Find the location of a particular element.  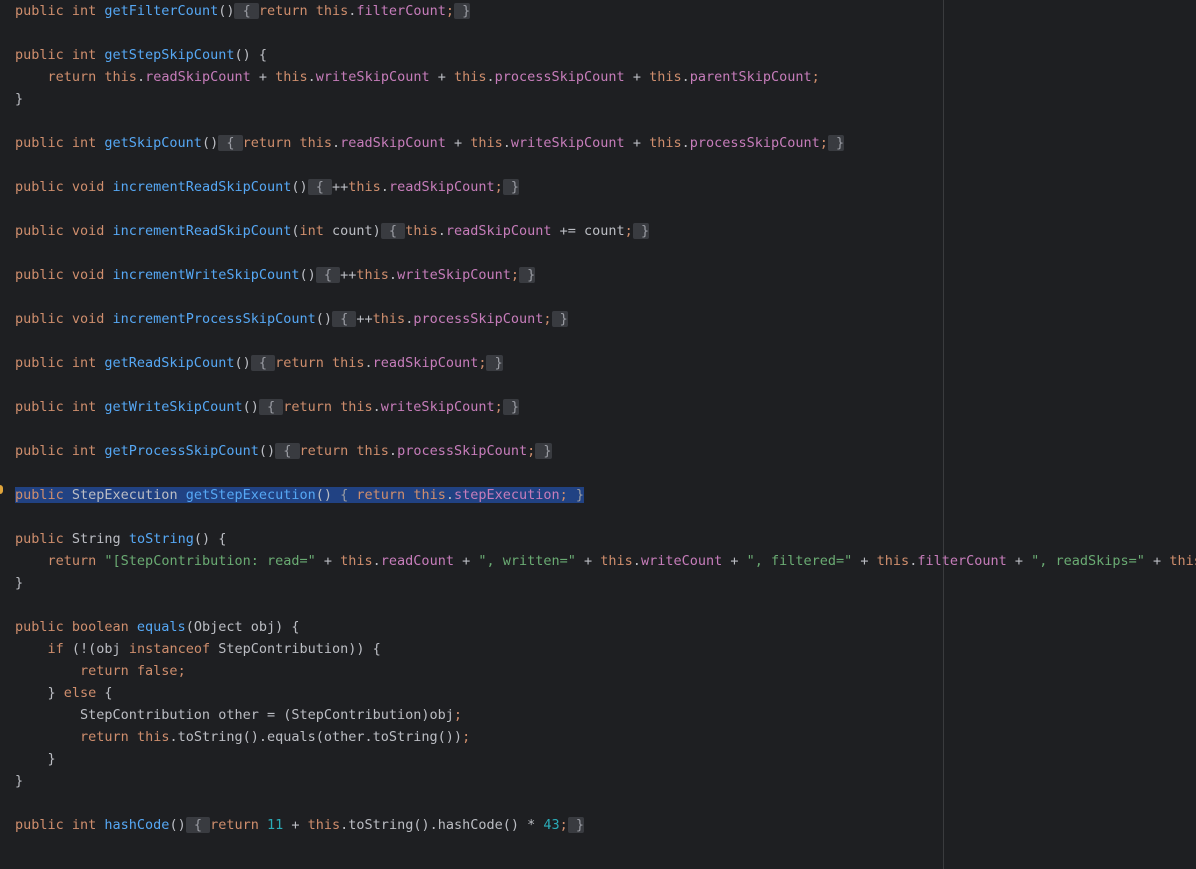

code-token: int is located at coordinates (316, 231).